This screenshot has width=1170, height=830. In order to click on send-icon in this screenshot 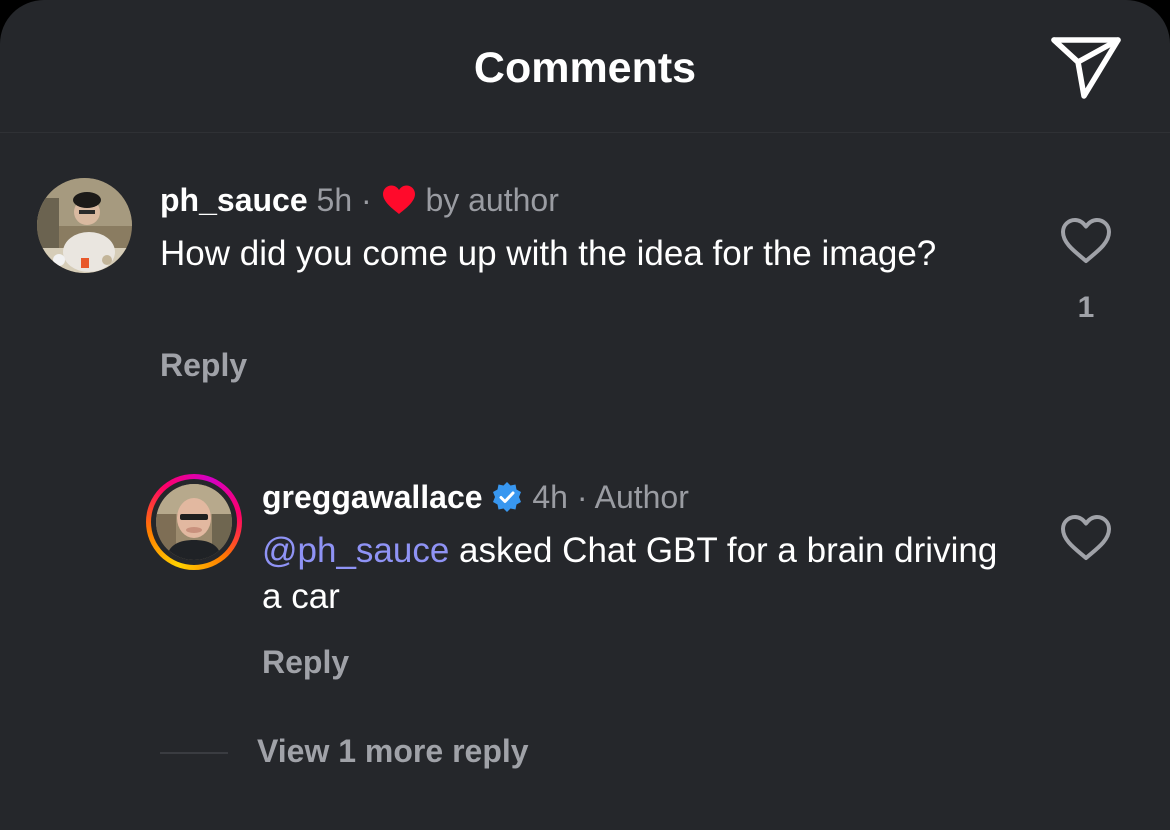, I will do `click(1086, 66)`.